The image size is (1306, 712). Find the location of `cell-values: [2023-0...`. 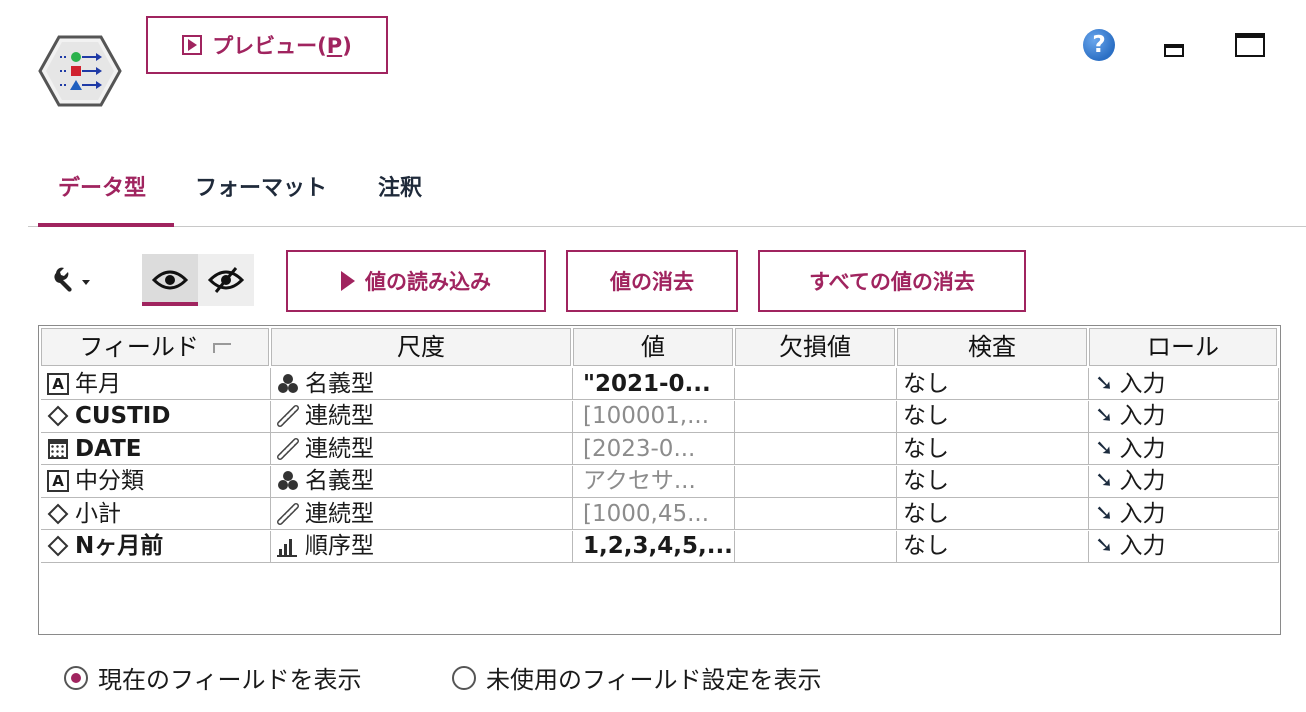

cell-values: [2023-0... is located at coordinates (654, 449).